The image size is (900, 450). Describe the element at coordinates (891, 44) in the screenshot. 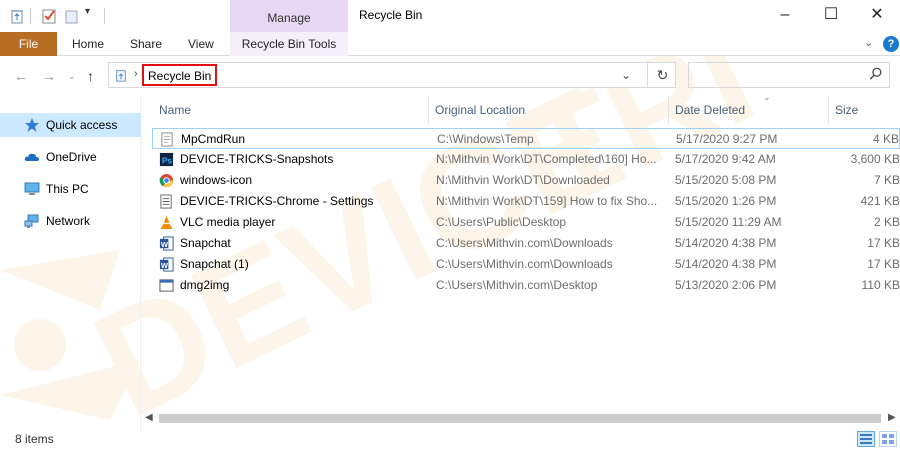

I see `help-icon: ?` at that location.